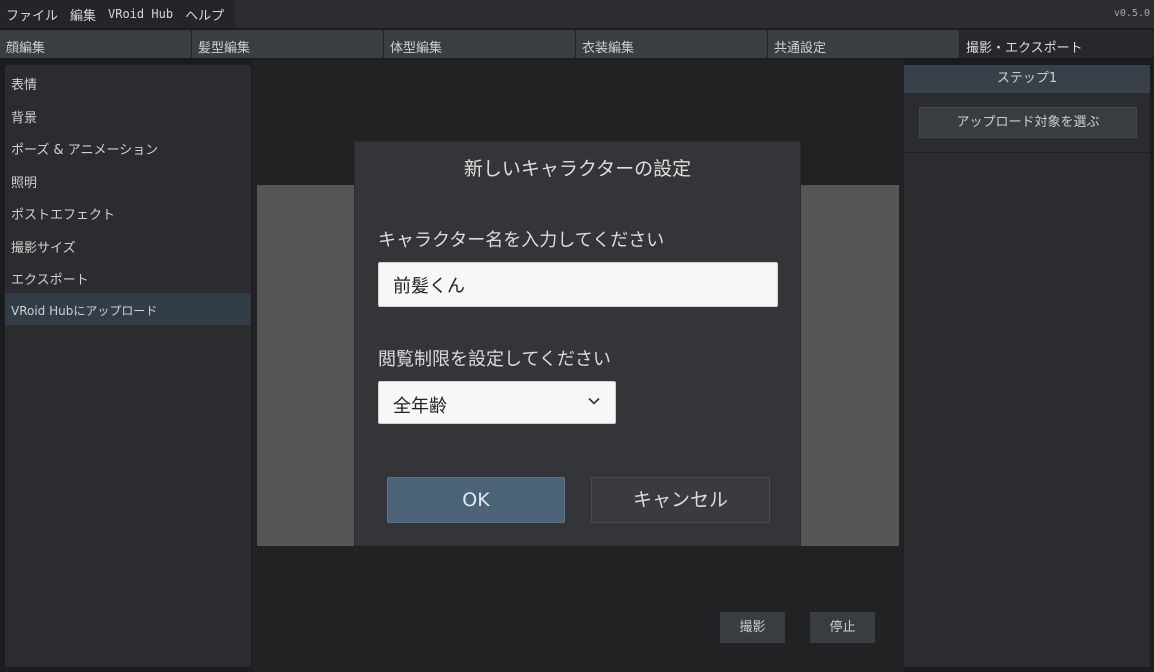  I want to click on sidebar-item-pose-animation: ポーズ & アニメーション, so click(128, 146).